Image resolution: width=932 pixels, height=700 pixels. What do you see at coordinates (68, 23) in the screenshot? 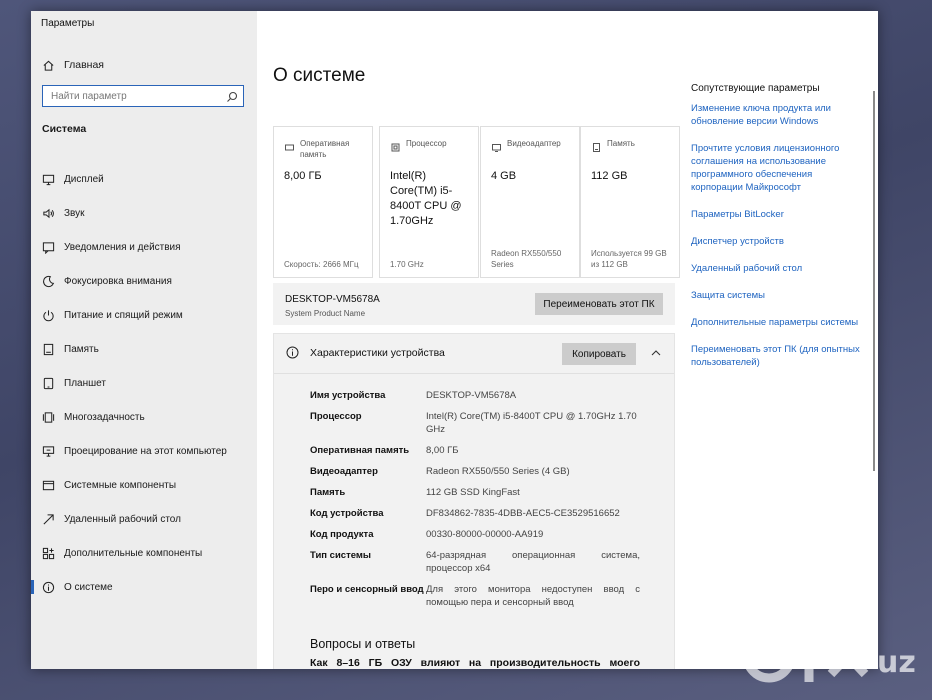
I see `window-title: Параметры` at bounding box center [68, 23].